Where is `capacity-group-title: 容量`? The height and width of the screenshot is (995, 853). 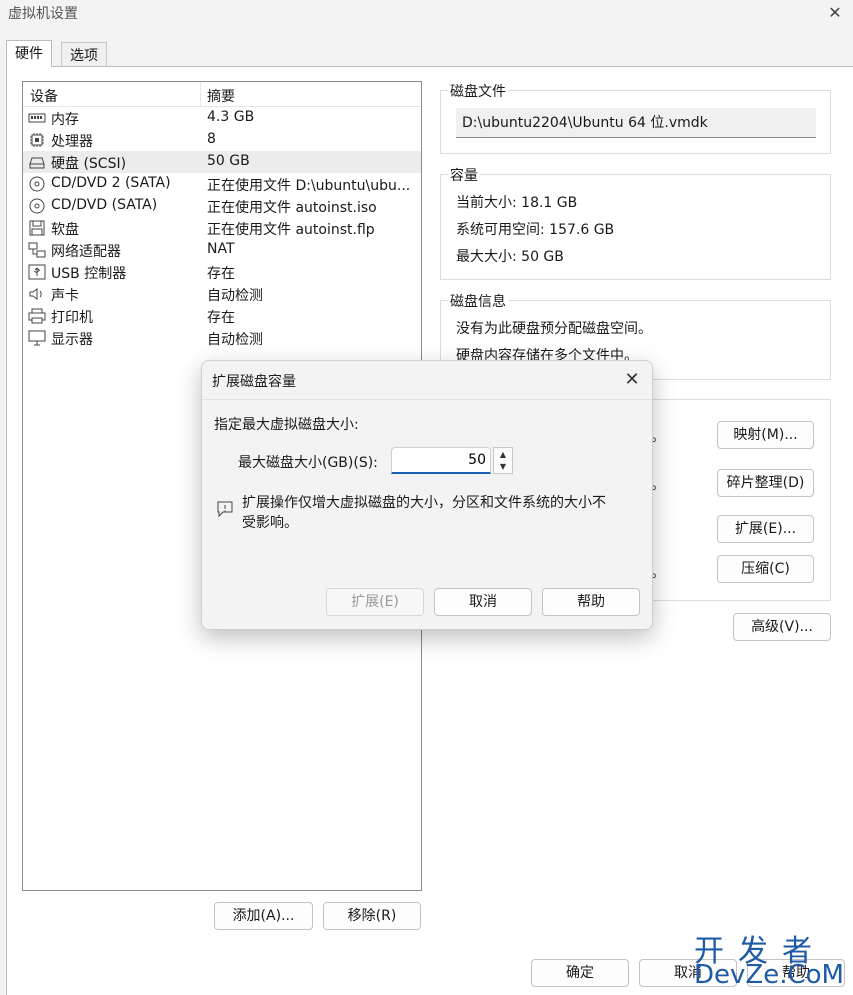
capacity-group-title: 容量 is located at coordinates (464, 175).